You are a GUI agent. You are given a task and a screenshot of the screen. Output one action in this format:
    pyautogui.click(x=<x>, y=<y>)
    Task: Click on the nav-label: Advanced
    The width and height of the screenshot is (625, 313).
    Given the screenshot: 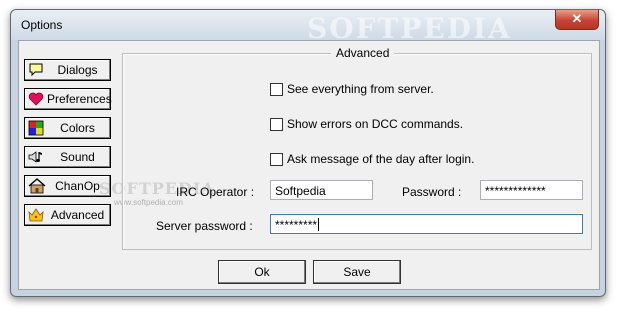 What is the action you would take?
    pyautogui.click(x=77, y=215)
    